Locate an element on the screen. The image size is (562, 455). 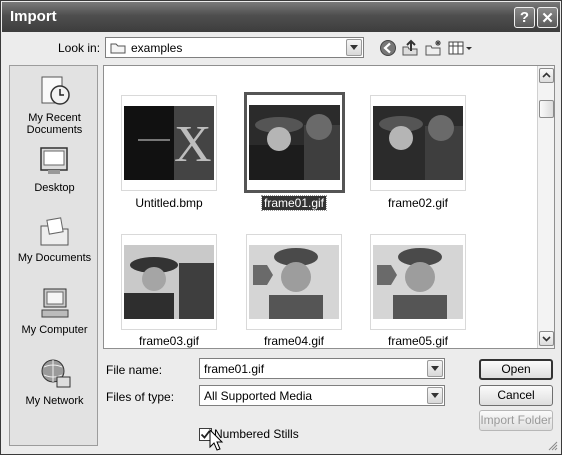
desktop-icon is located at coordinates (55, 161).